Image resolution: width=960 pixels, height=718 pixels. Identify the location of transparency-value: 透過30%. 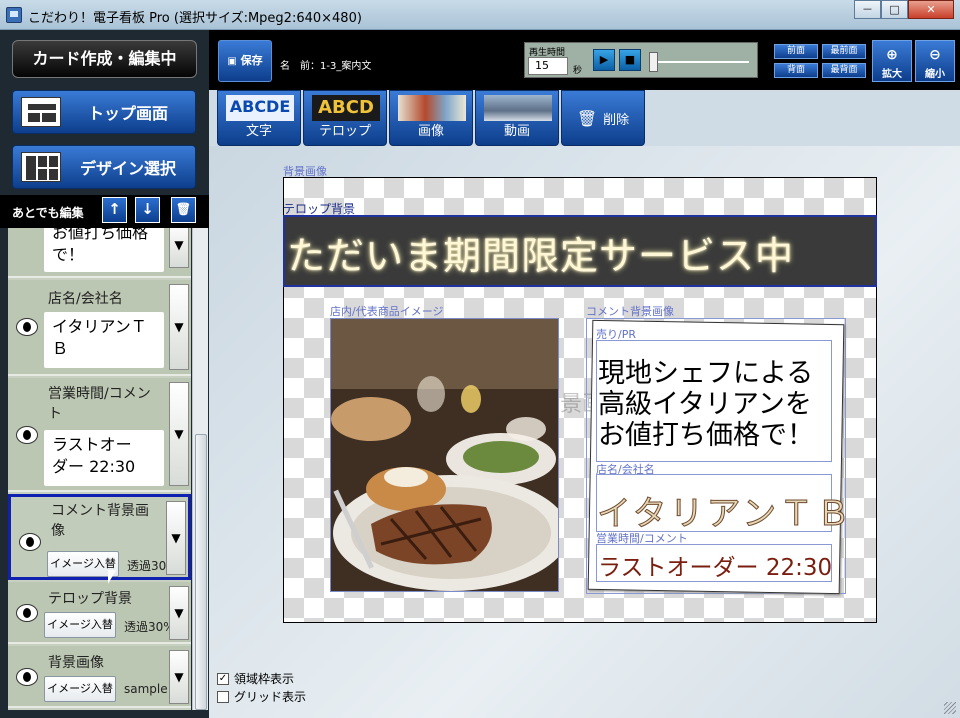
(149, 627).